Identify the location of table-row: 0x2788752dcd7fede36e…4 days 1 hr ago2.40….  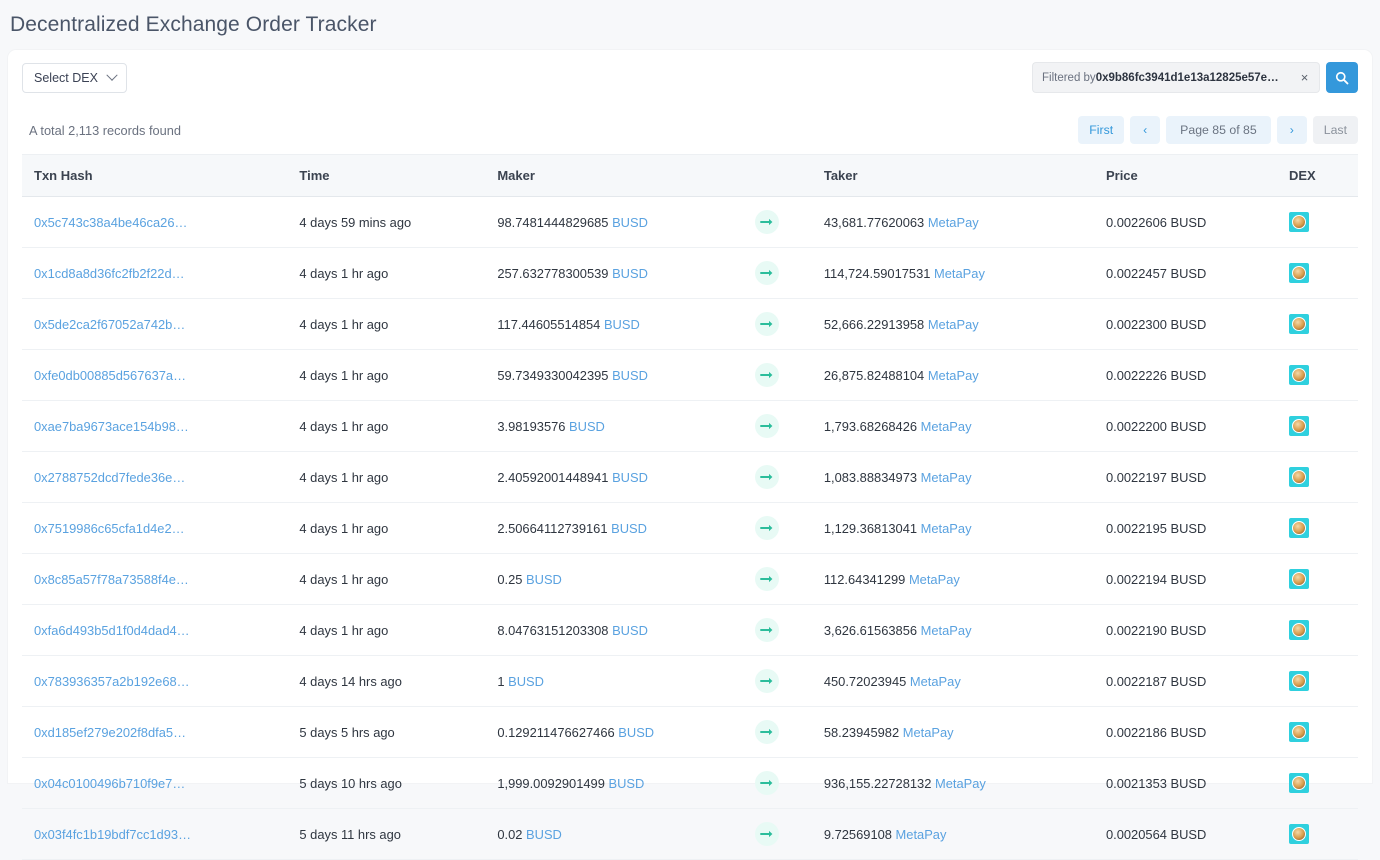
(690, 477).